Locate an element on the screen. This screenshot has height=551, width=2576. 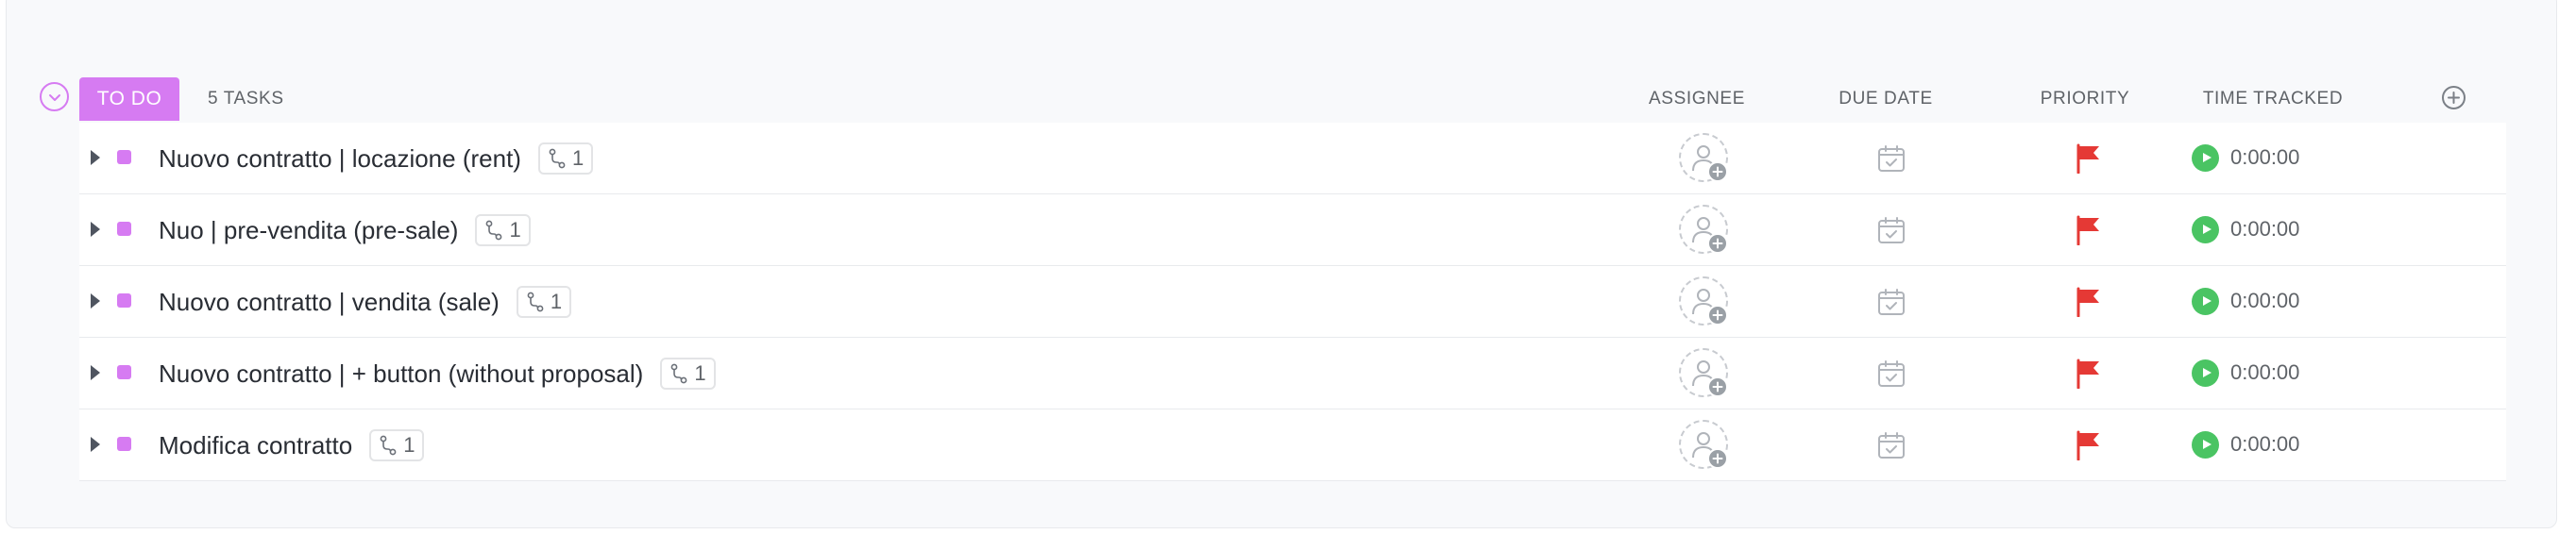
task-name: Modifica contratto is located at coordinates (256, 445).